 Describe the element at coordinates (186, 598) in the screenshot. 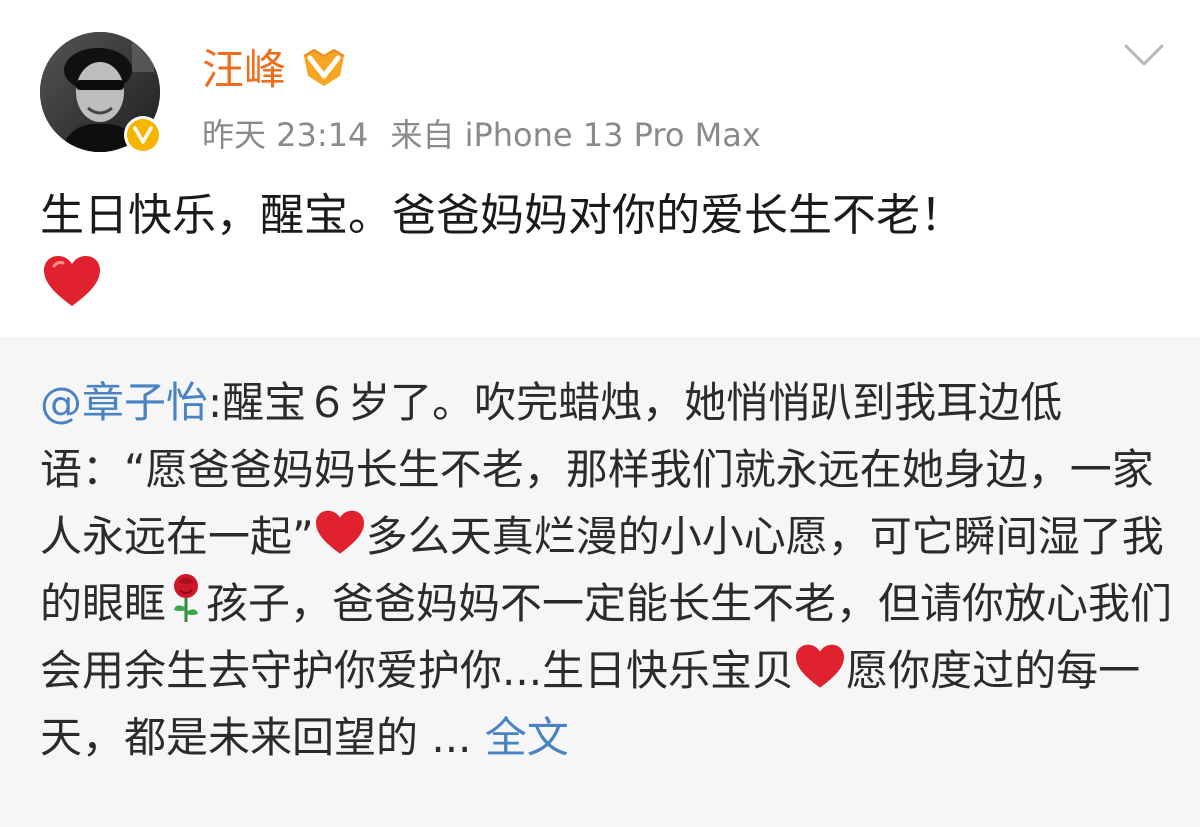

I see `rose-icon` at that location.